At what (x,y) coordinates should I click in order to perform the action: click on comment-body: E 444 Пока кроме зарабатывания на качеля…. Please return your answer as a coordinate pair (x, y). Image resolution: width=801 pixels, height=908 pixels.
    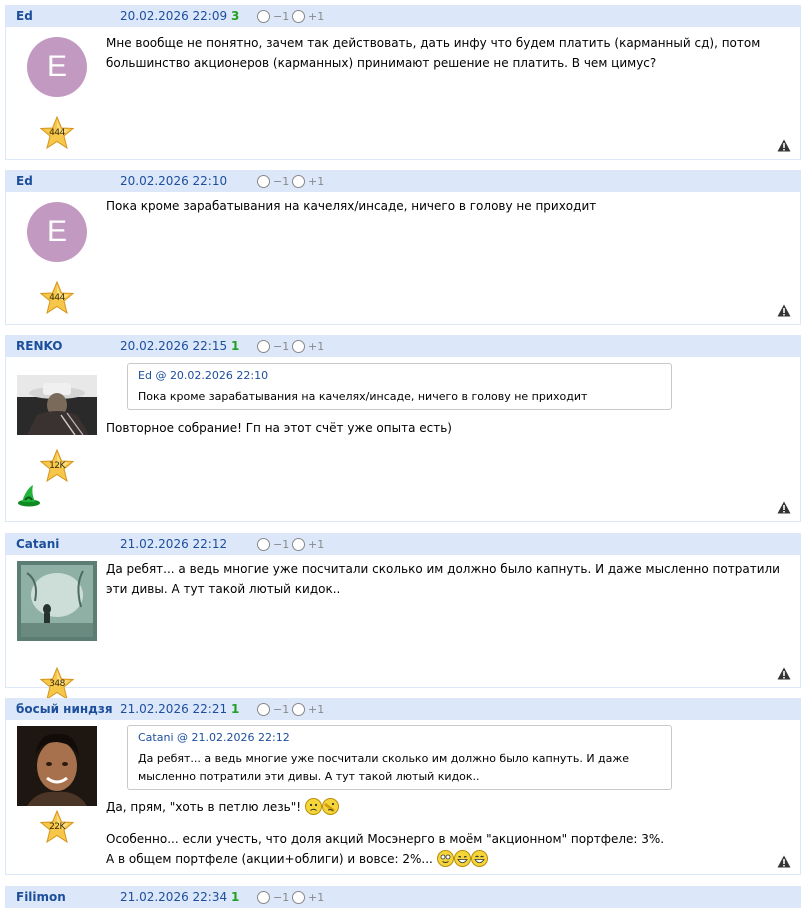
    Looking at the image, I should click on (403, 258).